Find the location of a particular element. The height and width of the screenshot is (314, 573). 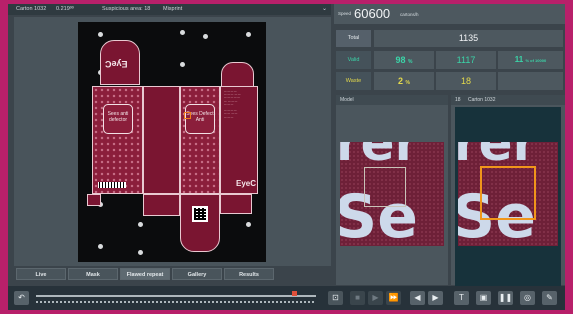

defect-type: Misprint is located at coordinates (173, 9).